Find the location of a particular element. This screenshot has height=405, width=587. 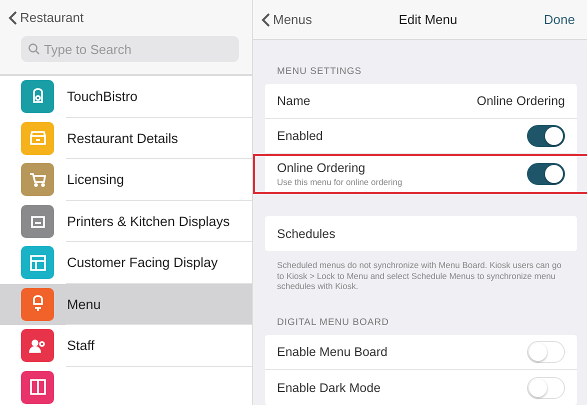

sidebar-item: Printers & Kitchen Displays is located at coordinates (126, 221).